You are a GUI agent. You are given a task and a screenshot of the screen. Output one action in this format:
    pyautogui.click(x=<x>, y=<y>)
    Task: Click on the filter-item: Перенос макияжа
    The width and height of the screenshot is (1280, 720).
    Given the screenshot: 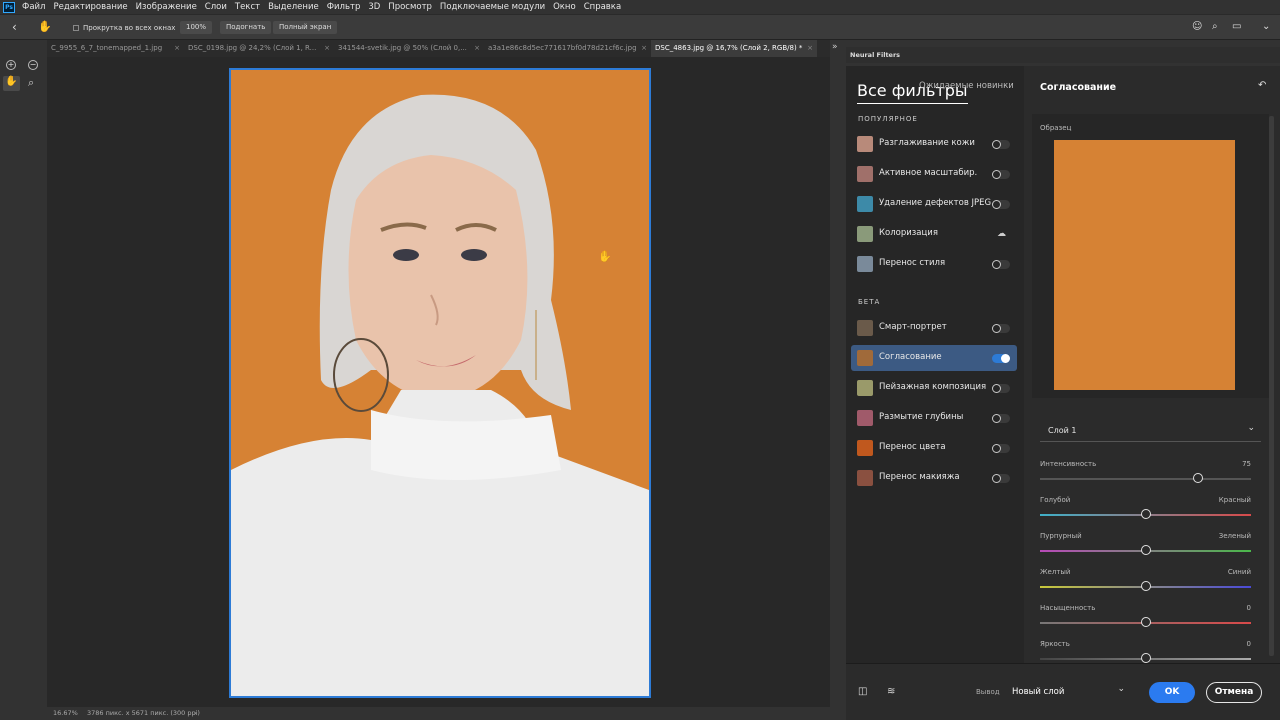 What is the action you would take?
    pyautogui.click(x=934, y=478)
    